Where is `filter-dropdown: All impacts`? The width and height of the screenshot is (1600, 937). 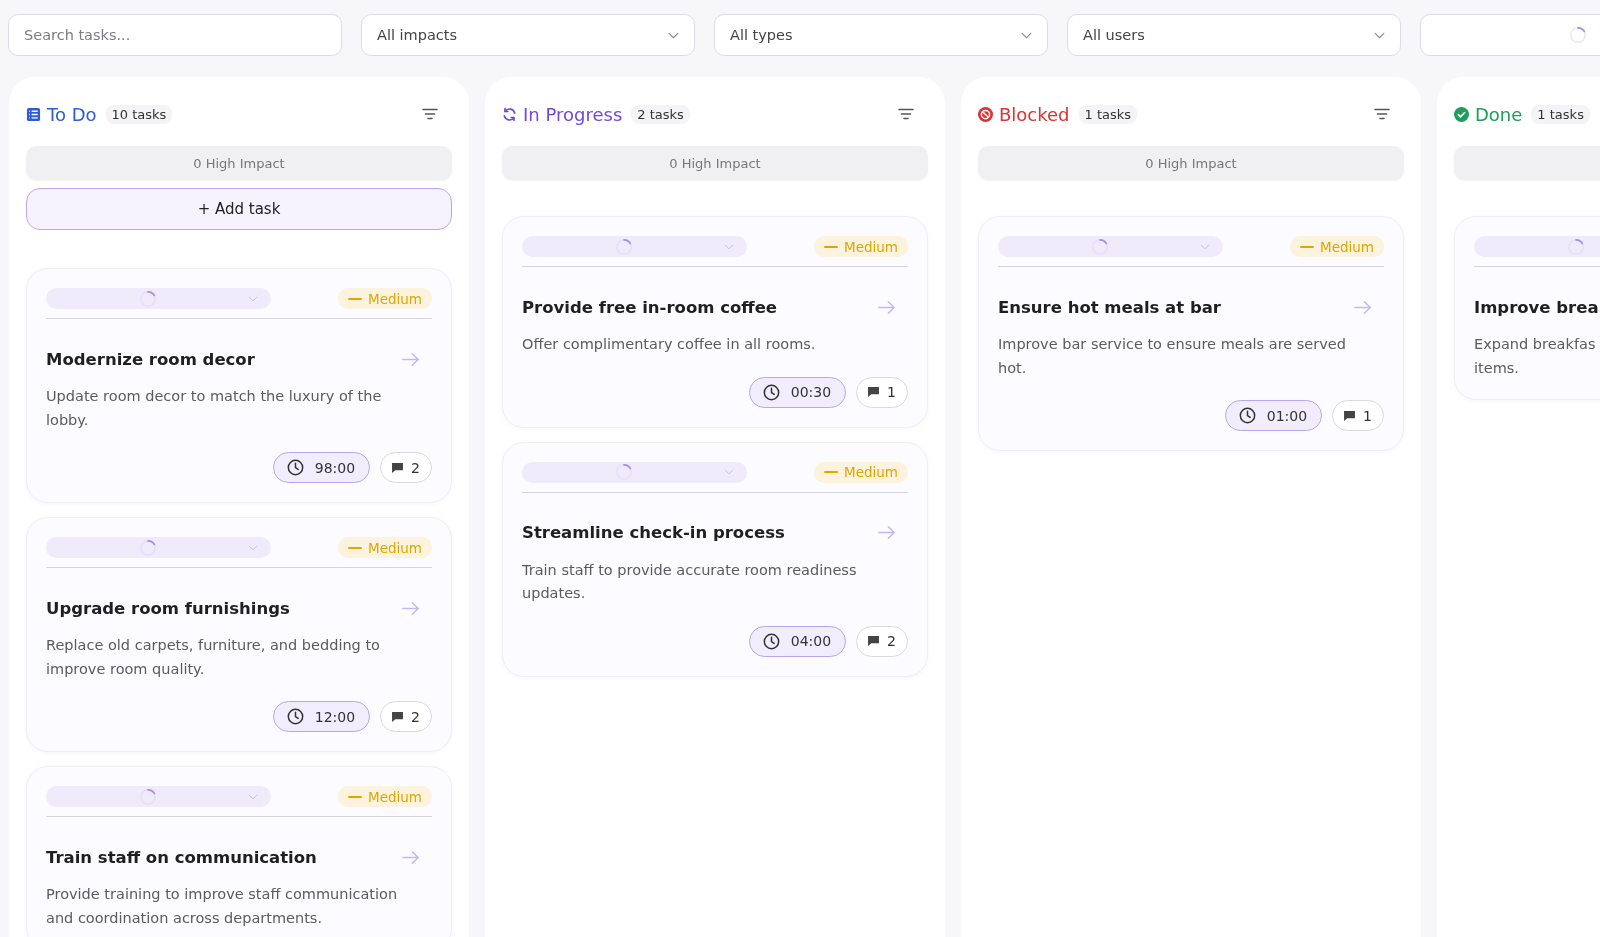
filter-dropdown: All impacts is located at coordinates (528, 35).